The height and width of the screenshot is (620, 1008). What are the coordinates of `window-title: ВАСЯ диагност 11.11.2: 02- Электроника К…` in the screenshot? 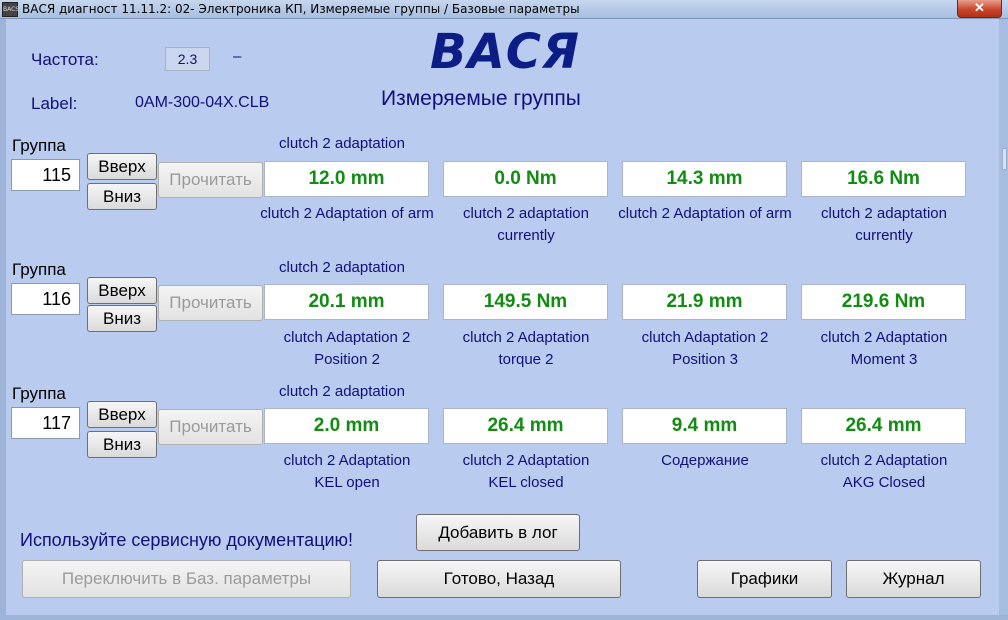 It's located at (301, 9).